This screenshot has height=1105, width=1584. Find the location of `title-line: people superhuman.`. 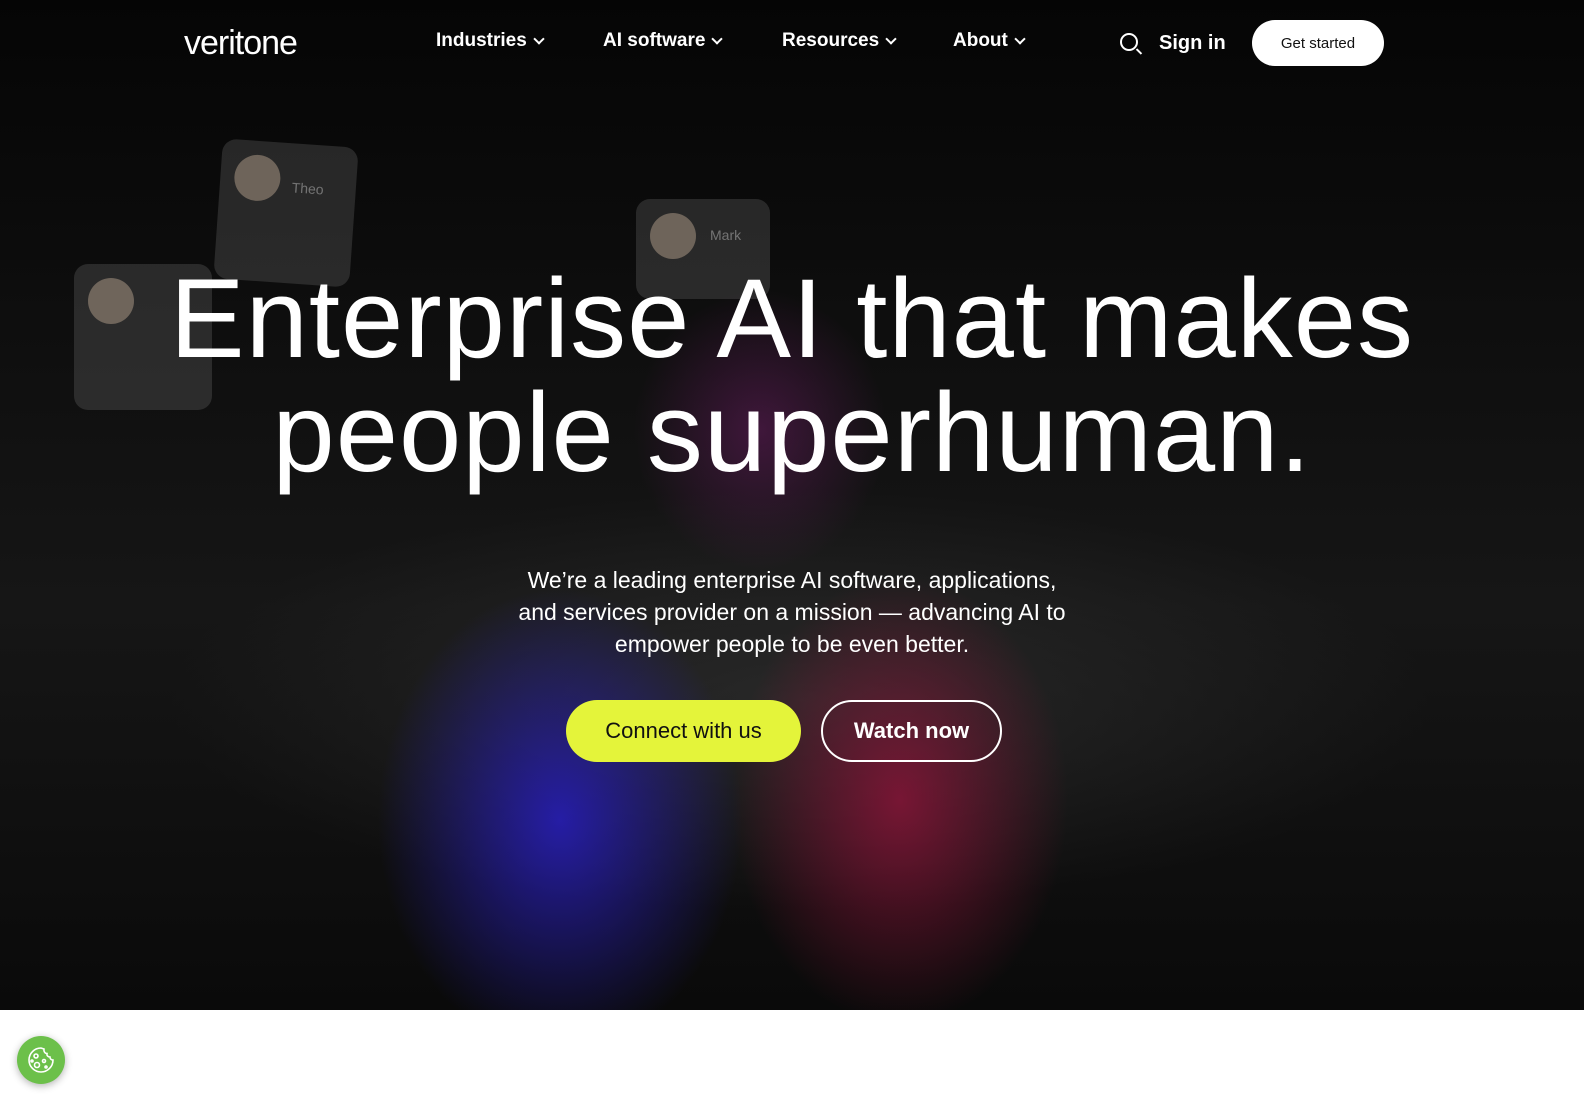

title-line: people superhuman. is located at coordinates (792, 432).